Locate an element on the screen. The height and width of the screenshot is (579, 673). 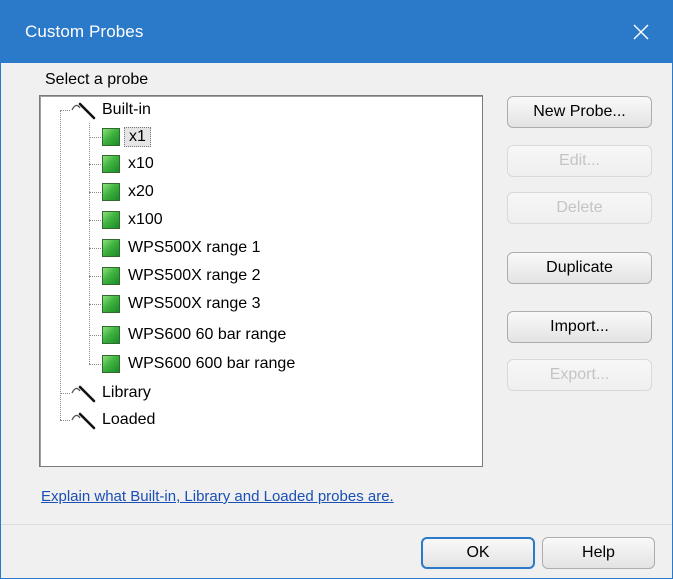
tree-item-label: x20 is located at coordinates (141, 191).